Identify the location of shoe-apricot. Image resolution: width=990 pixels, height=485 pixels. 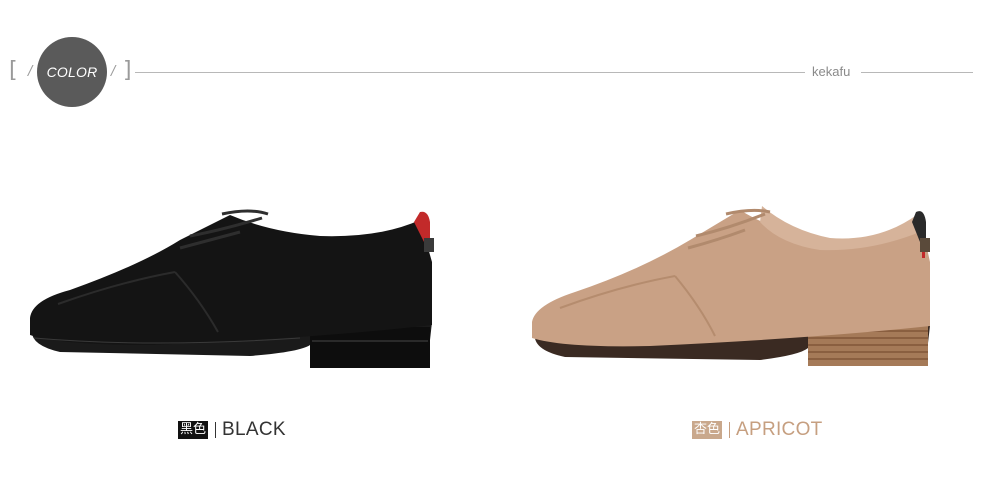
(731, 286).